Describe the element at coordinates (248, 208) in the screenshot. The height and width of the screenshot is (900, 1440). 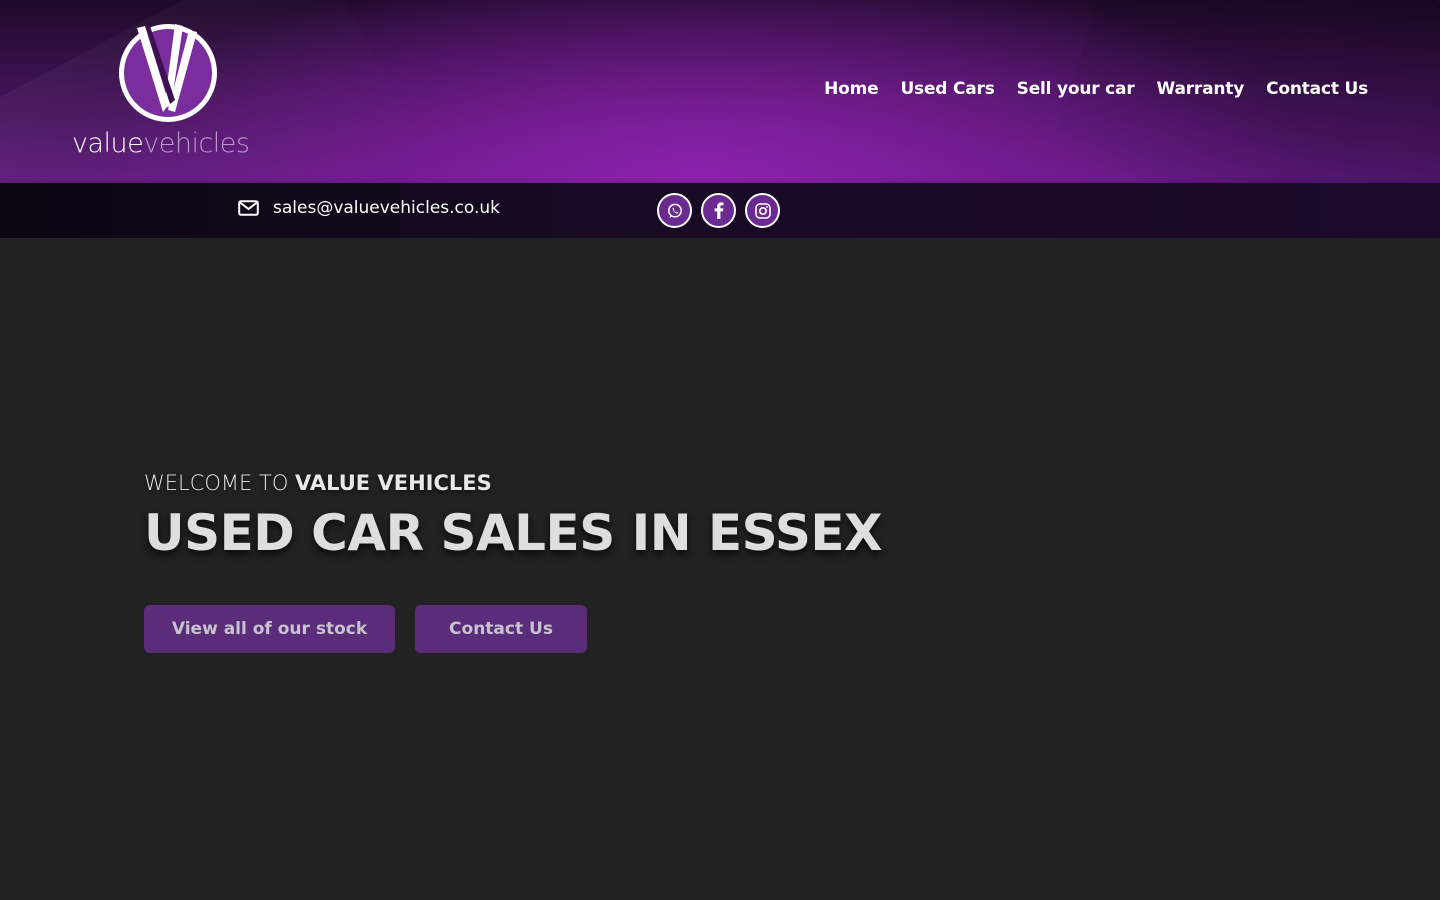
I see `envelope-icon` at that location.